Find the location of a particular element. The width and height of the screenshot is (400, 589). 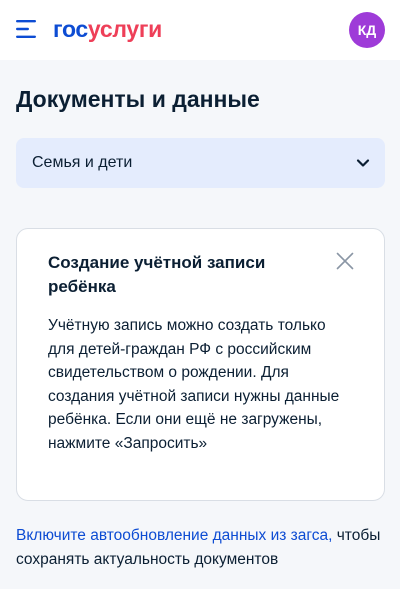

logo-part-uslugi: услуги is located at coordinates (124, 29).